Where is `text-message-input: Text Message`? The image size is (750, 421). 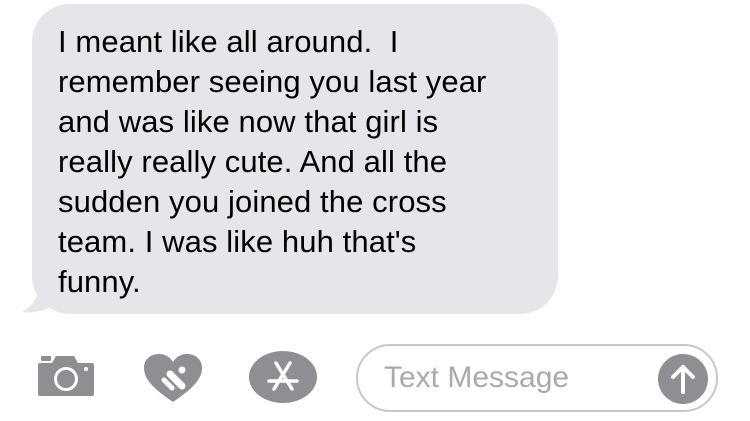
text-message-input: Text Message is located at coordinates (537, 378).